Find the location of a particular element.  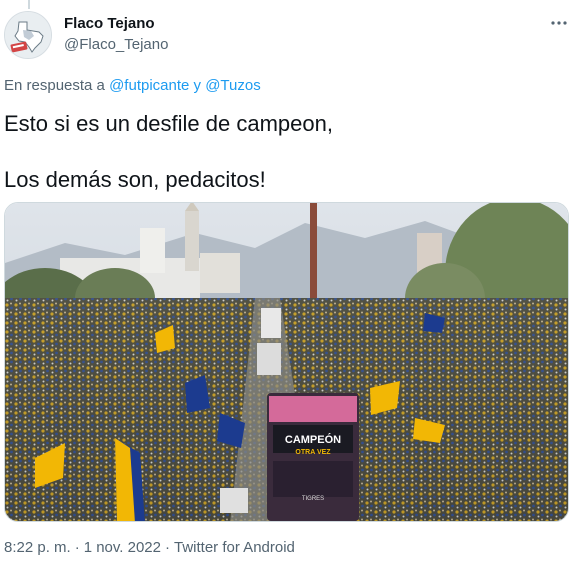

bus-banner-line-1: CAMPEÓN is located at coordinates (313, 439).